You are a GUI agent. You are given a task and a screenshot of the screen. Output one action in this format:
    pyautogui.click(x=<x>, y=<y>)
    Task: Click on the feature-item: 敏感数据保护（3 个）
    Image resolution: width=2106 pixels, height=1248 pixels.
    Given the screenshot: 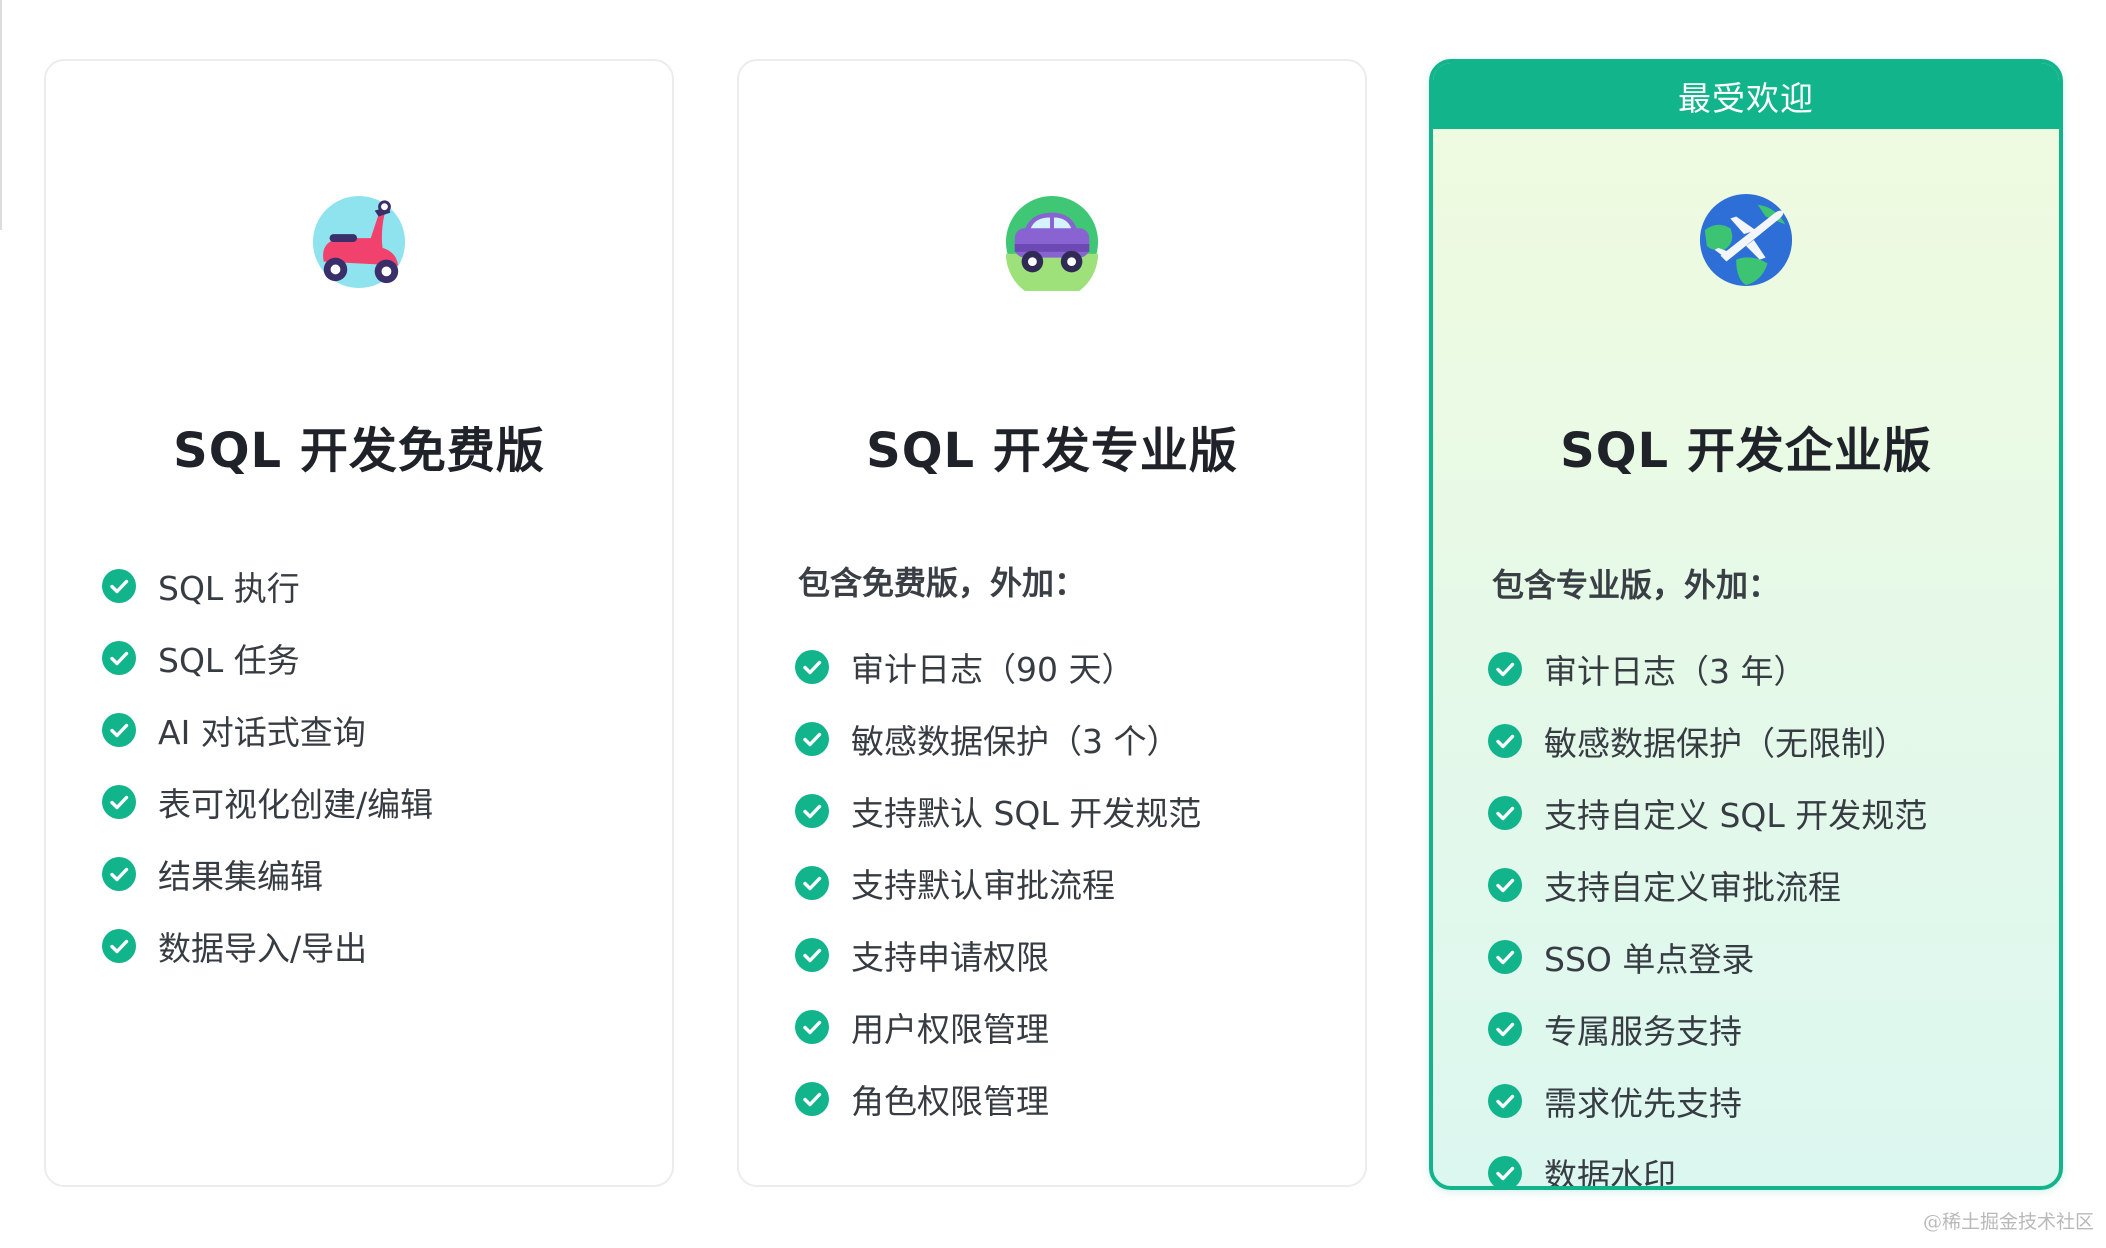 What is the action you would take?
    pyautogui.click(x=998, y=739)
    